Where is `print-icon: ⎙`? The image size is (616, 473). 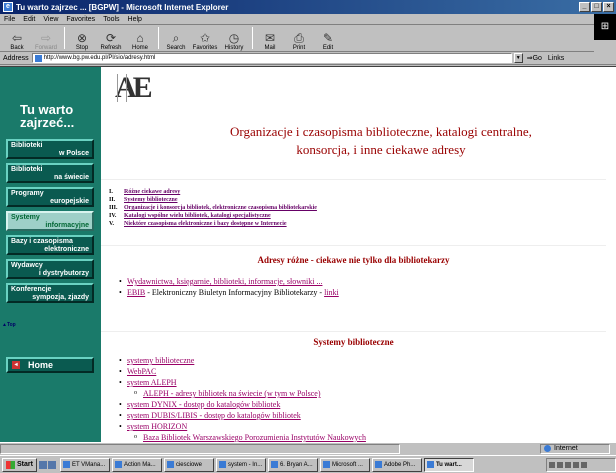 print-icon: ⎙ is located at coordinates (299, 38).